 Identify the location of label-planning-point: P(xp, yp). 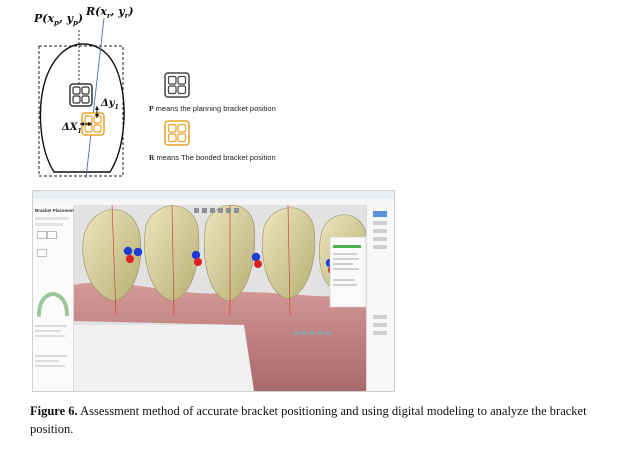
(59, 20).